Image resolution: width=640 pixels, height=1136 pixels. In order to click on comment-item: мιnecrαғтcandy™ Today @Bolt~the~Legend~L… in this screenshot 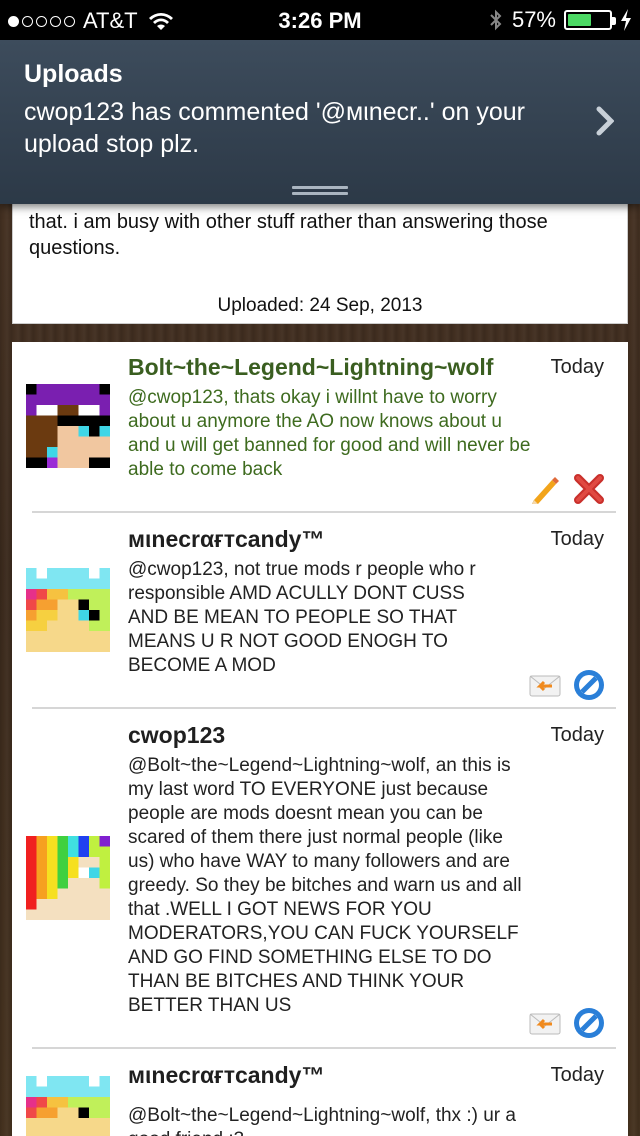, I will do `click(320, 1093)`.